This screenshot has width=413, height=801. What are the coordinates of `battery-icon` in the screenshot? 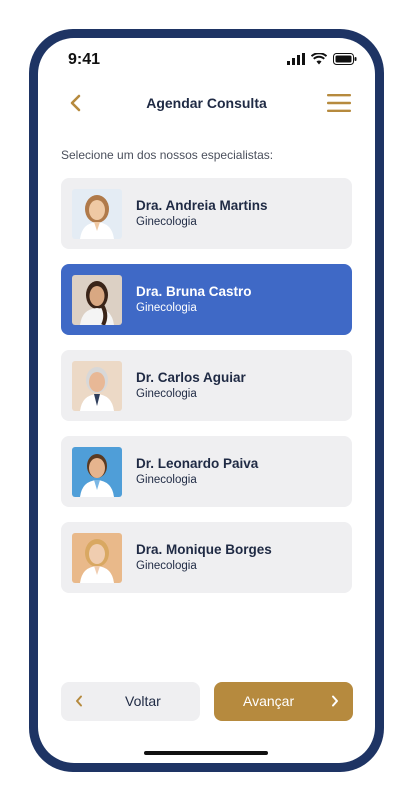 It's located at (345, 59).